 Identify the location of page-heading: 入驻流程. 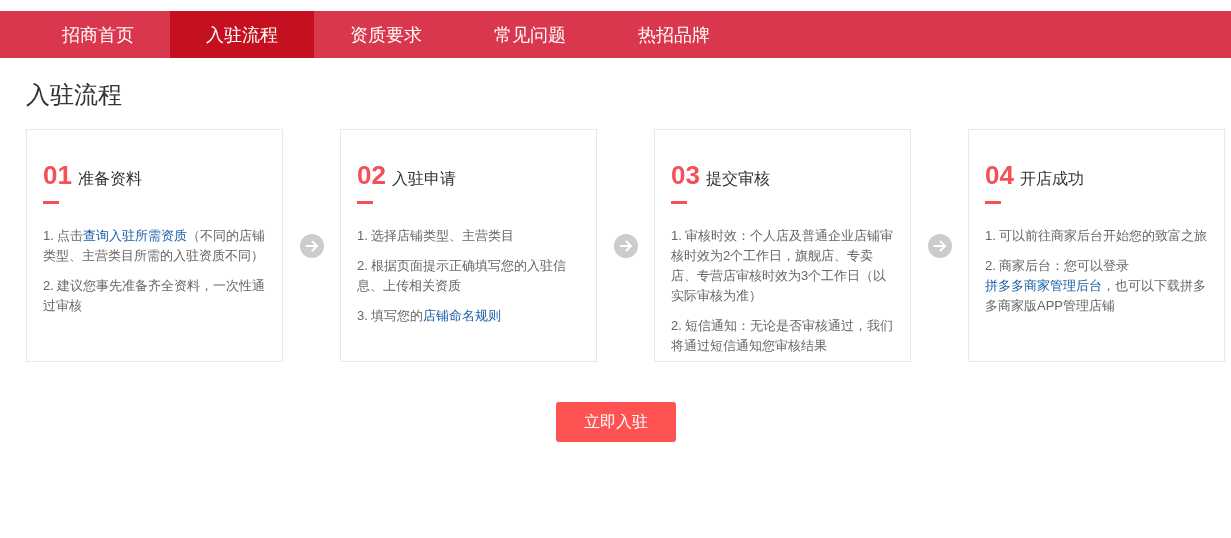
(74, 95).